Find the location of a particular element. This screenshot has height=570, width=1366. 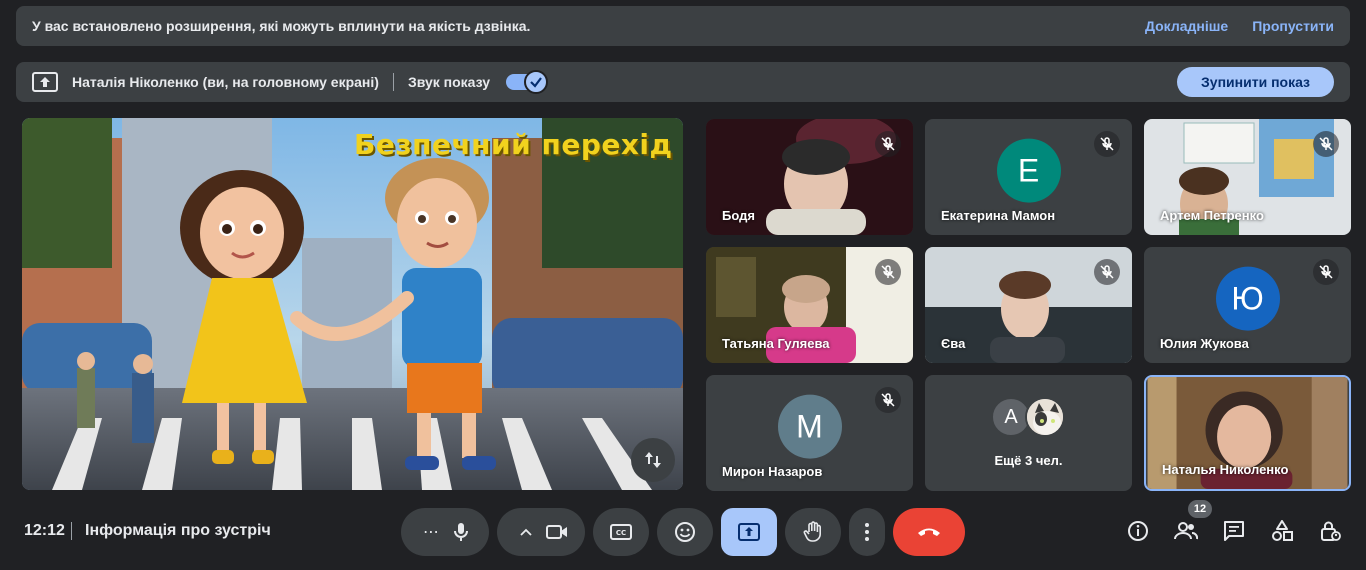

raise-hand-button is located at coordinates (813, 532).